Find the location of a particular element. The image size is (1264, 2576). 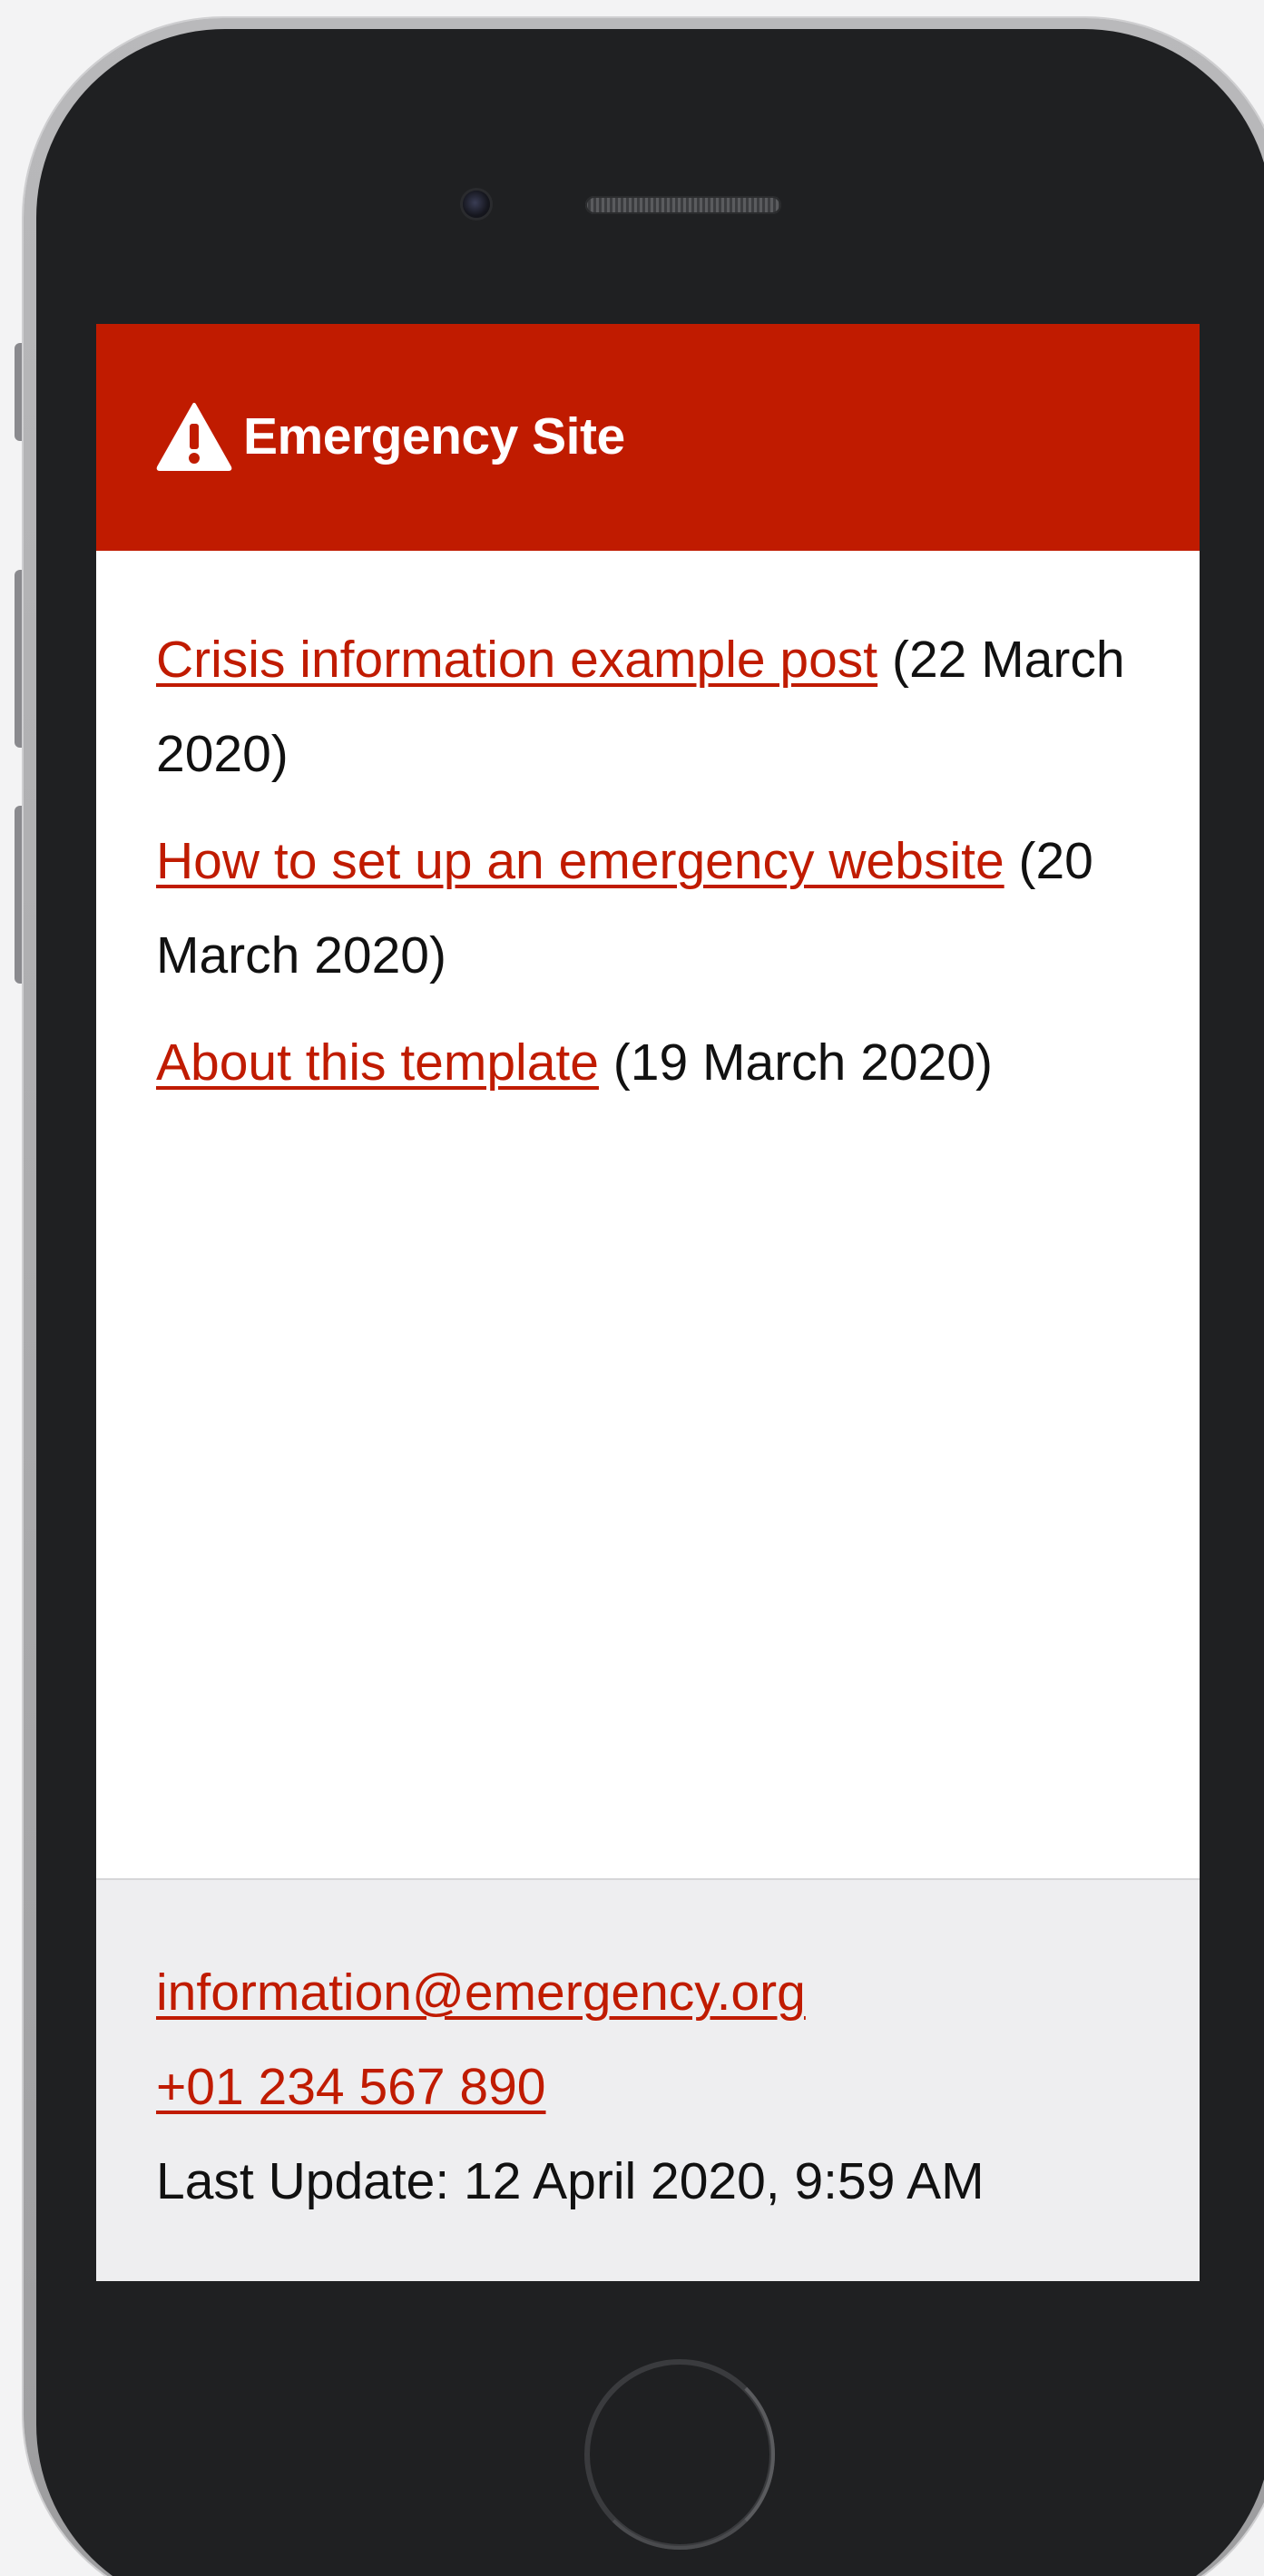

front-camera is located at coordinates (476, 204).